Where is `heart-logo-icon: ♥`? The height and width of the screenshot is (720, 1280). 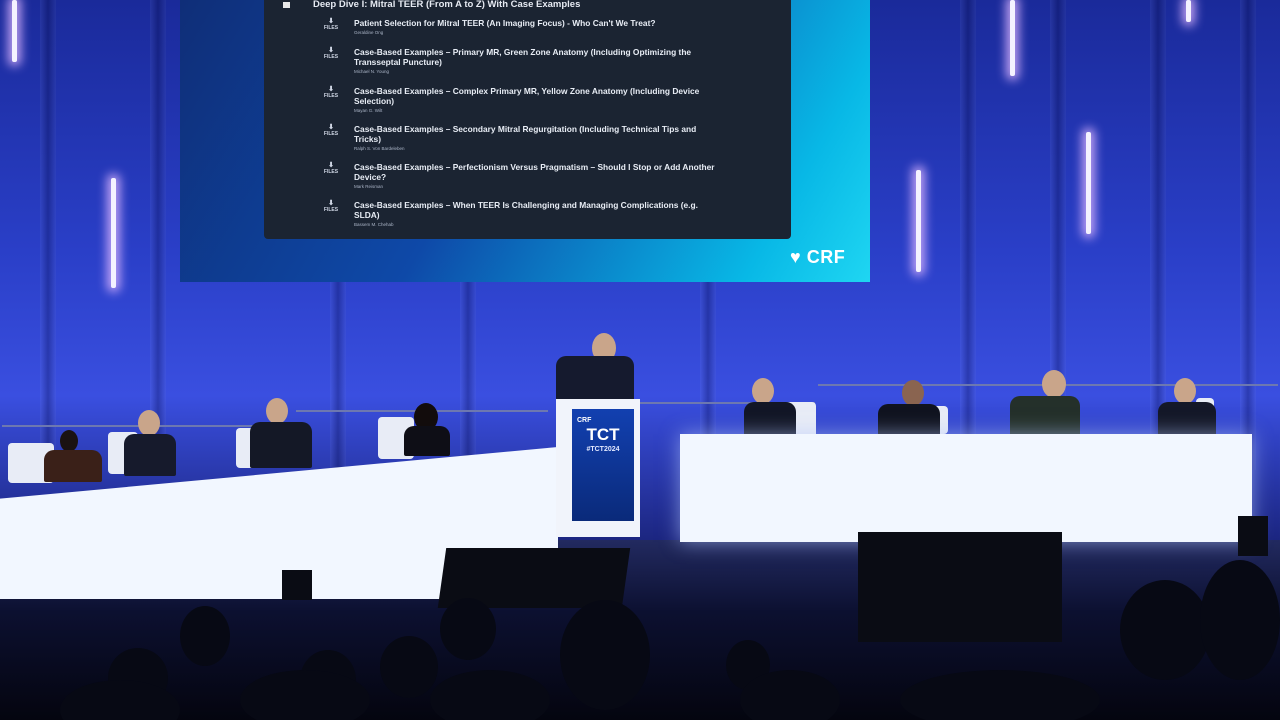
heart-logo-icon: ♥ is located at coordinates (796, 257).